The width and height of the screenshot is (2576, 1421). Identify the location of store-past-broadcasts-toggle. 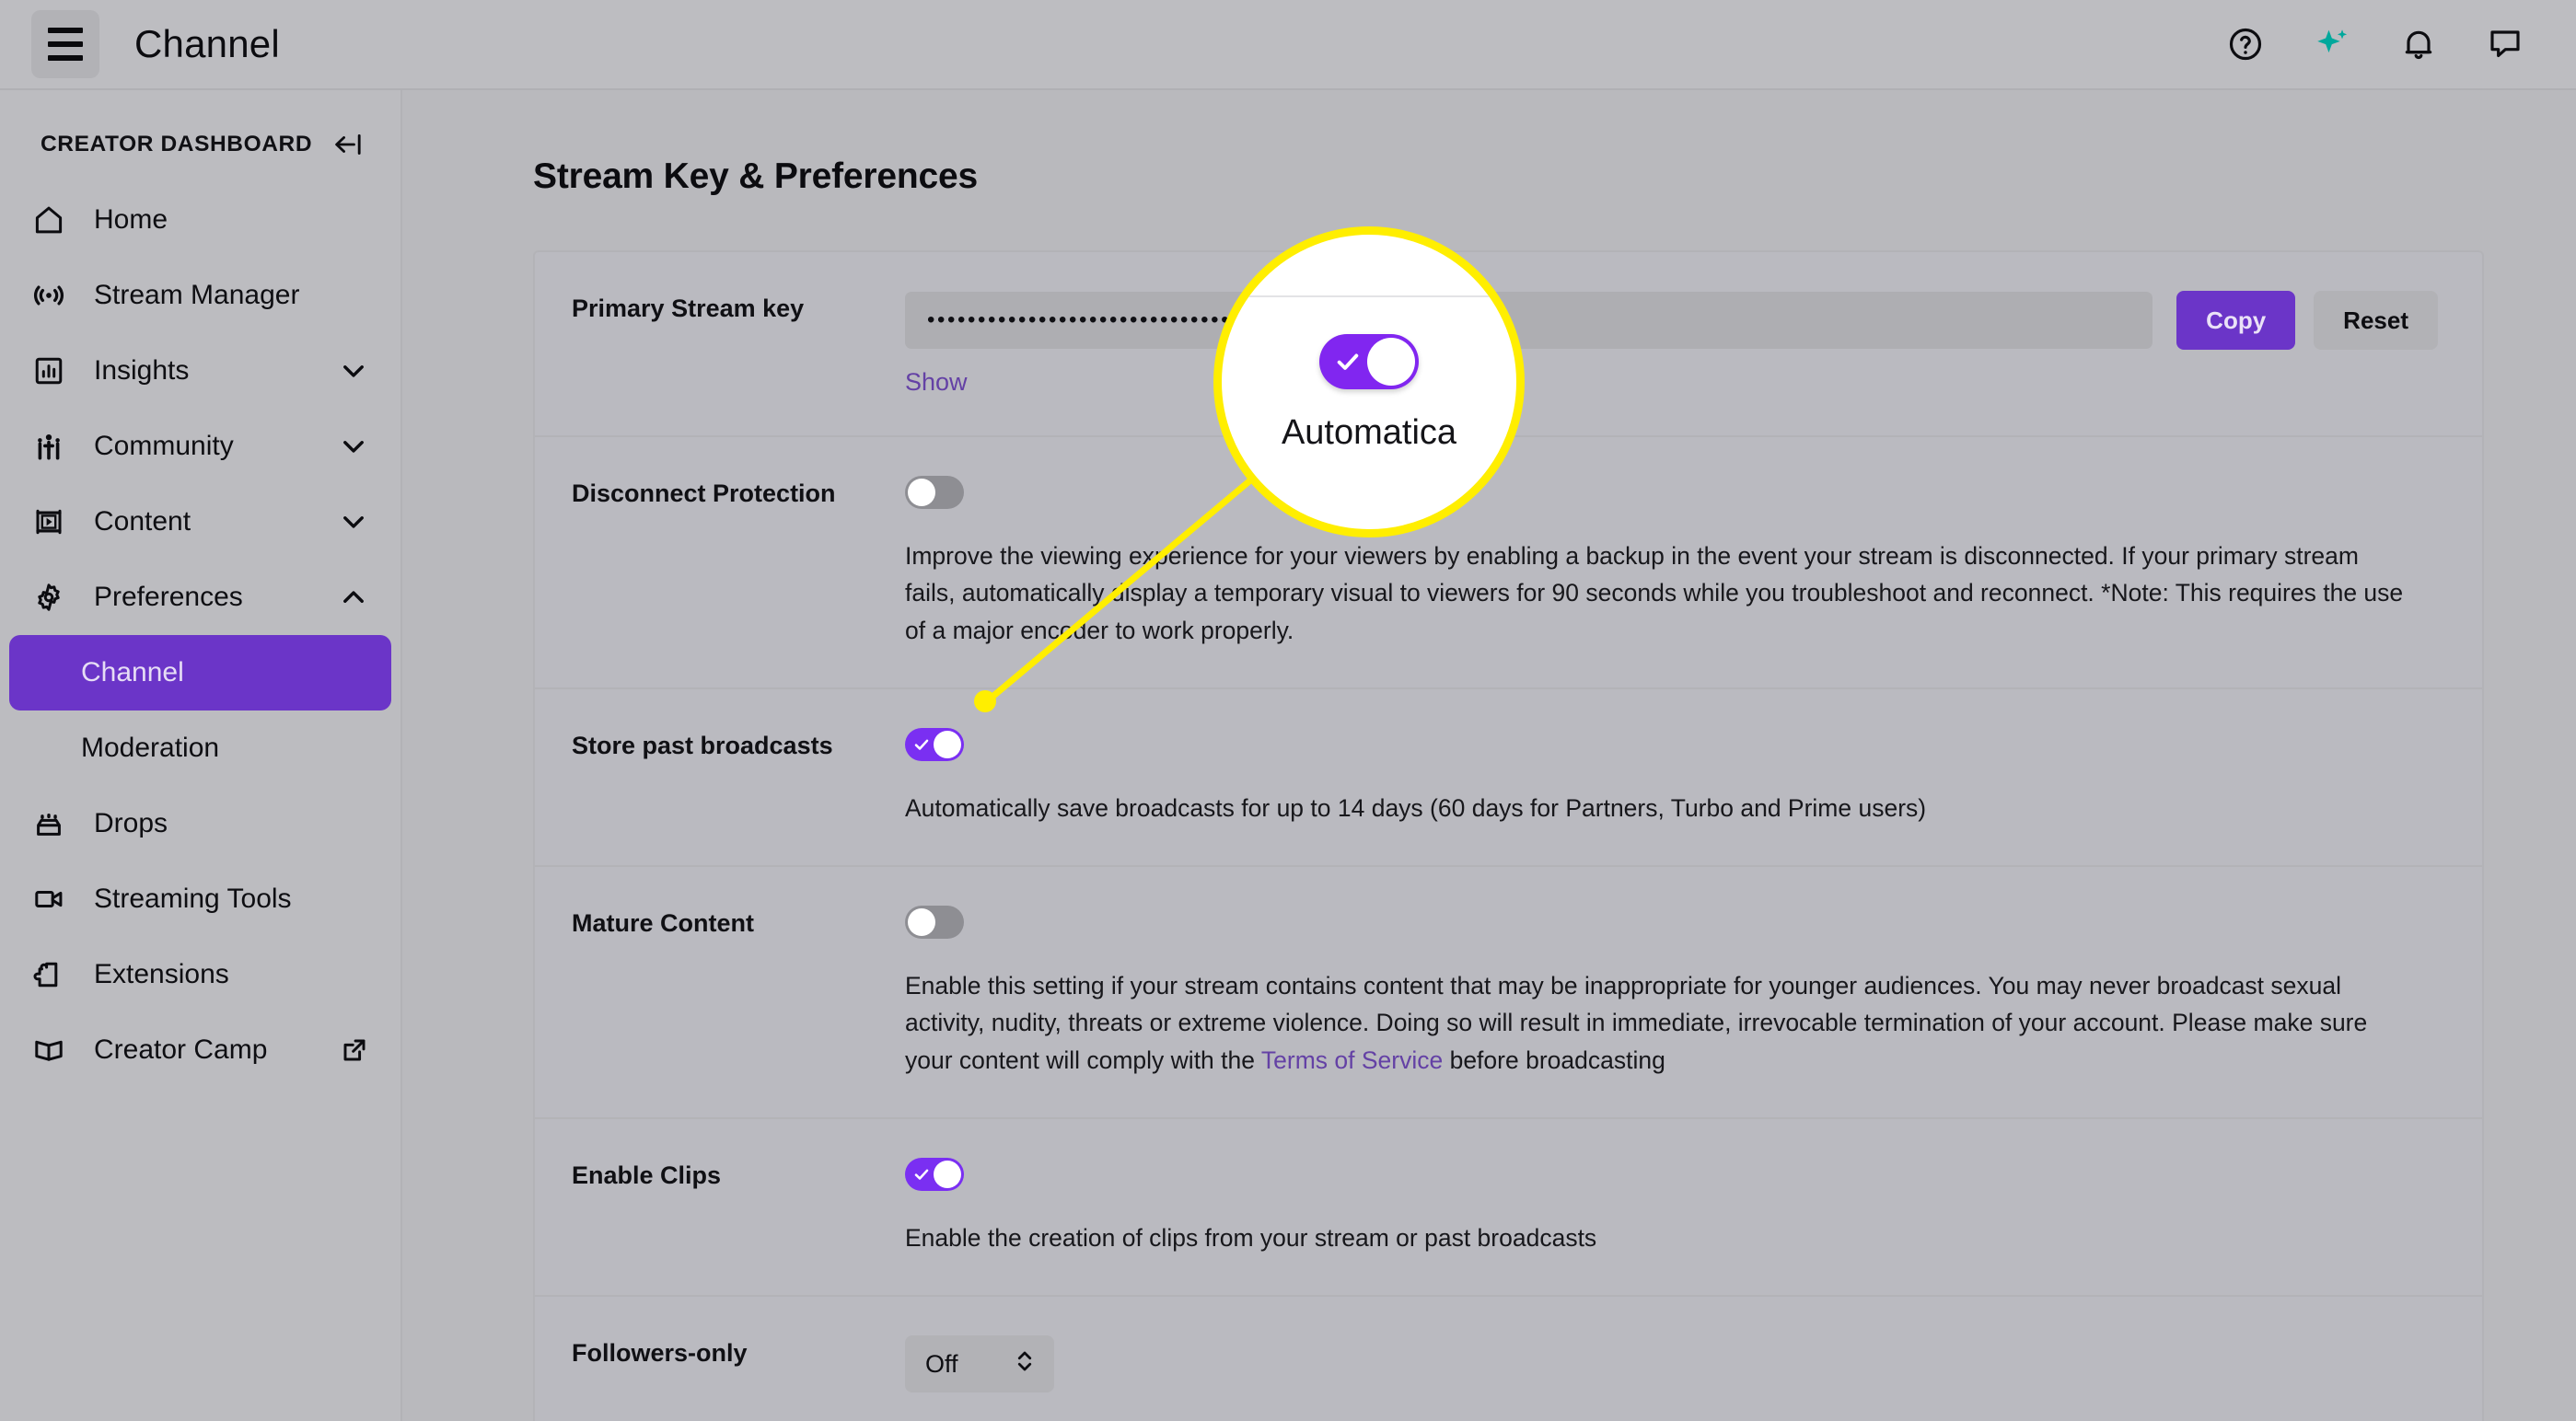
(934, 744).